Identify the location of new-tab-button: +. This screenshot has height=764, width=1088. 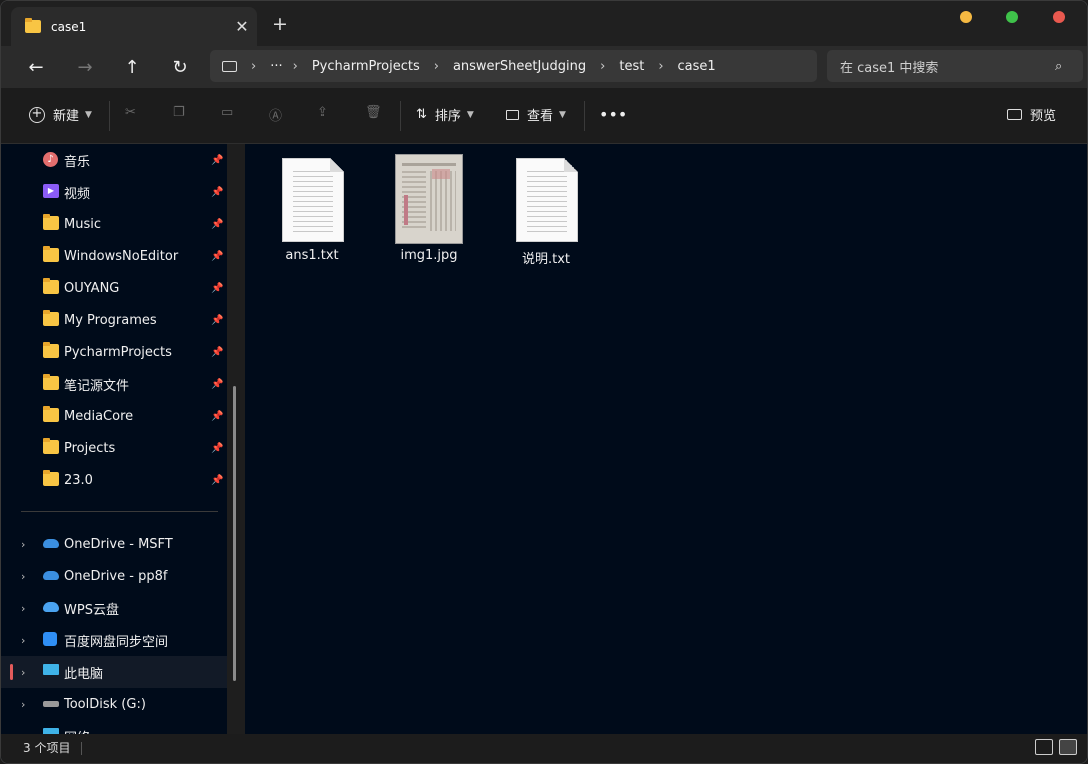
(280, 24).